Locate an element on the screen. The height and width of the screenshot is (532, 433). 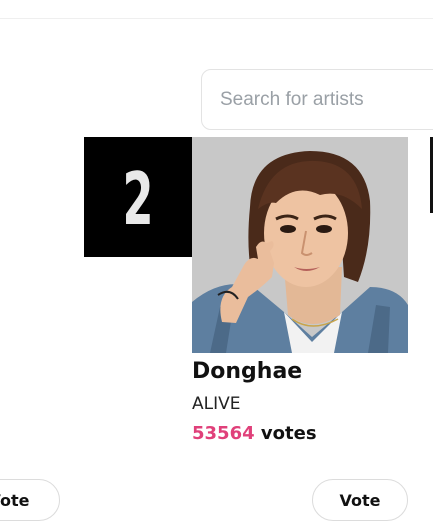
rank-number: 2 is located at coordinates (138, 199).